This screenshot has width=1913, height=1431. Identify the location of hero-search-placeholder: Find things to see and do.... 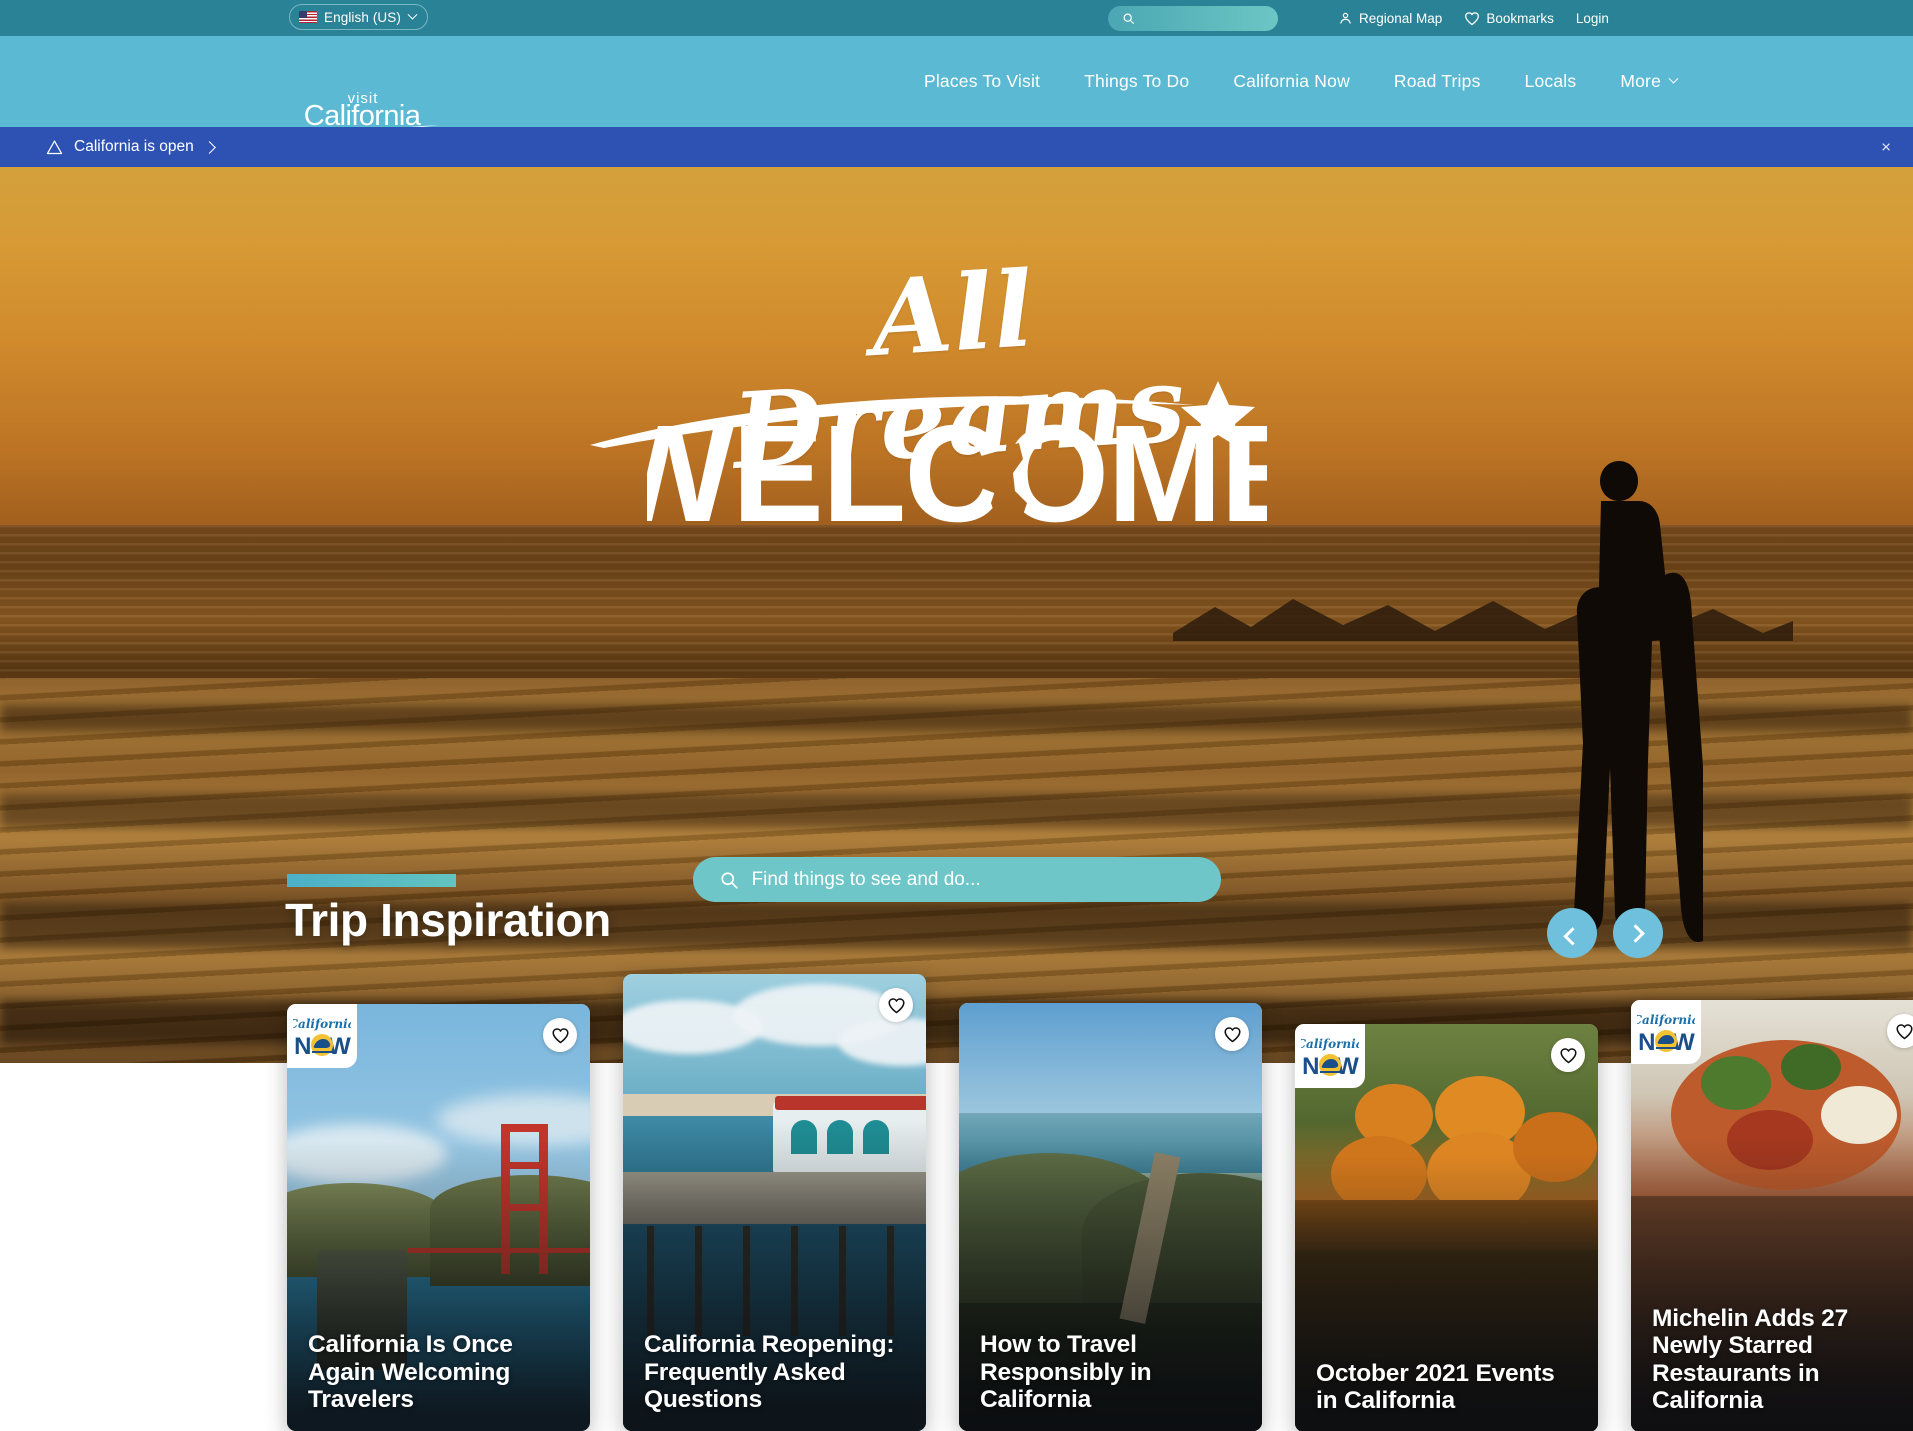
(866, 879).